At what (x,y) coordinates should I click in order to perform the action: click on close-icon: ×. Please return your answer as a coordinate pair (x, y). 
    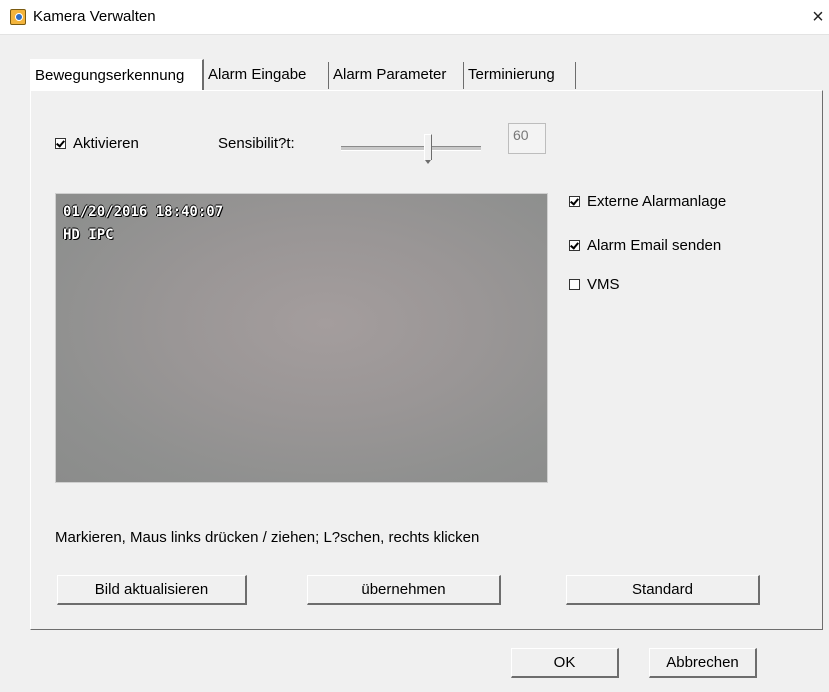
    Looking at the image, I should click on (818, 17).